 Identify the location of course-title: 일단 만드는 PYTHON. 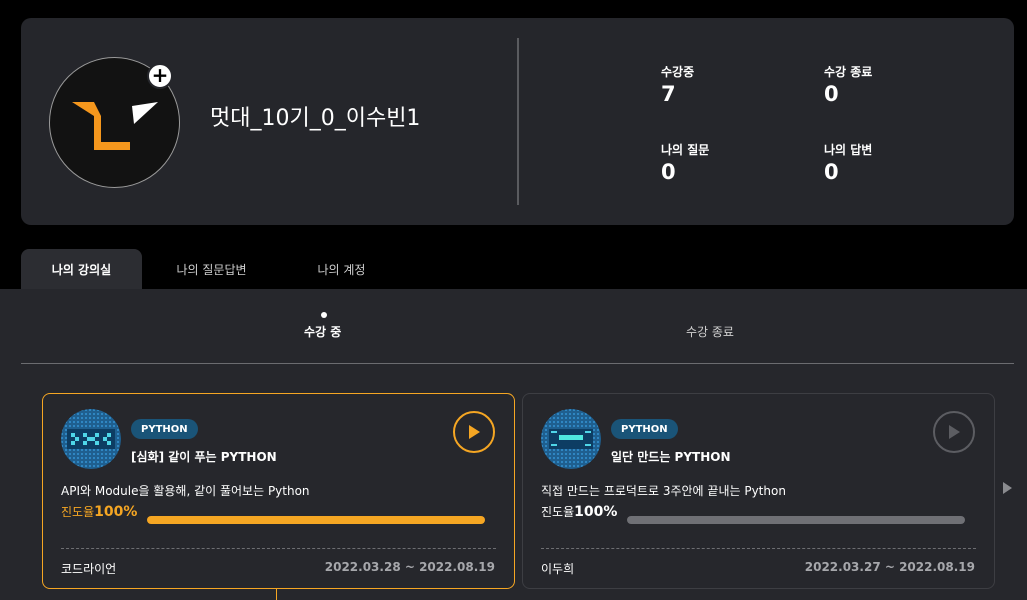
(671, 457).